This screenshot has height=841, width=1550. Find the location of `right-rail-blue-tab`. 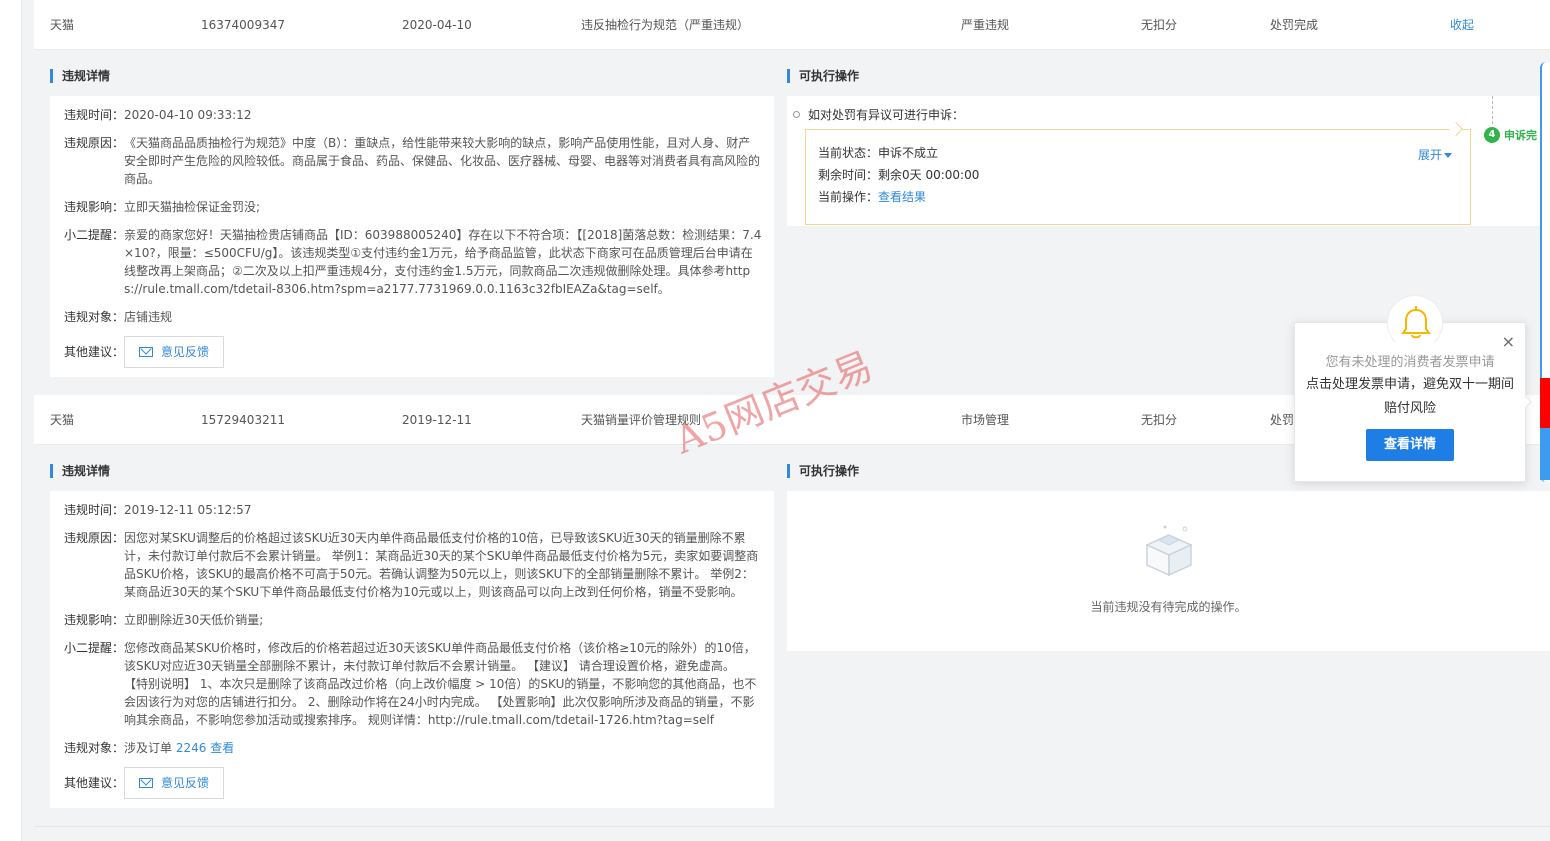

right-rail-blue-tab is located at coordinates (1545, 454).